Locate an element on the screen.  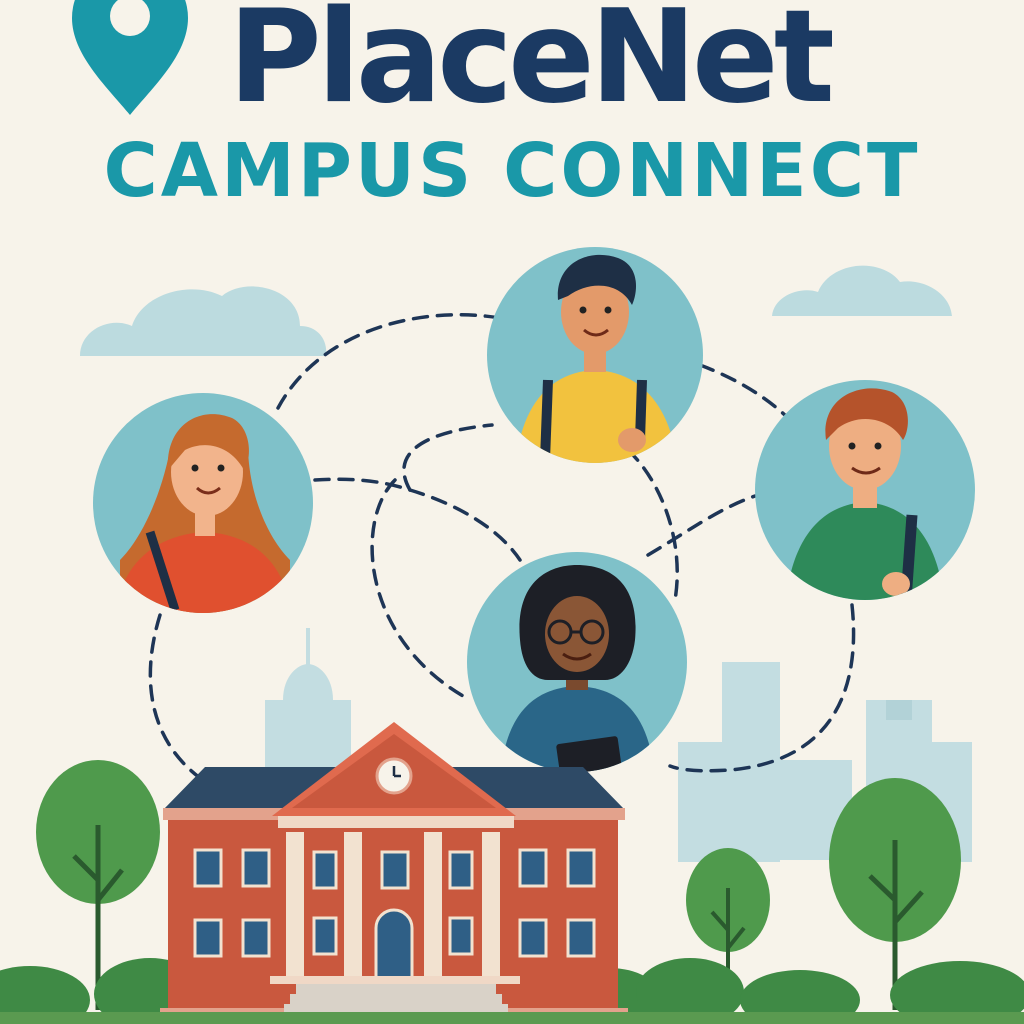
brand-title: PlaceNet is located at coordinates (531, 66).